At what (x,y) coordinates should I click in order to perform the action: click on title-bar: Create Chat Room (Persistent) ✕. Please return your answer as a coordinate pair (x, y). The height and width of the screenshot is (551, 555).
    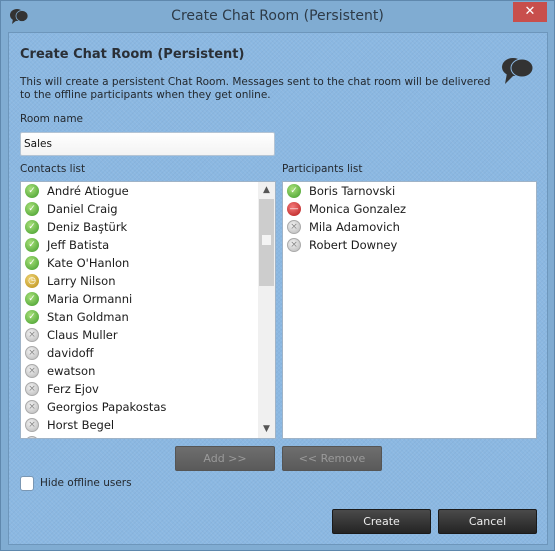
    Looking at the image, I should click on (277, 16).